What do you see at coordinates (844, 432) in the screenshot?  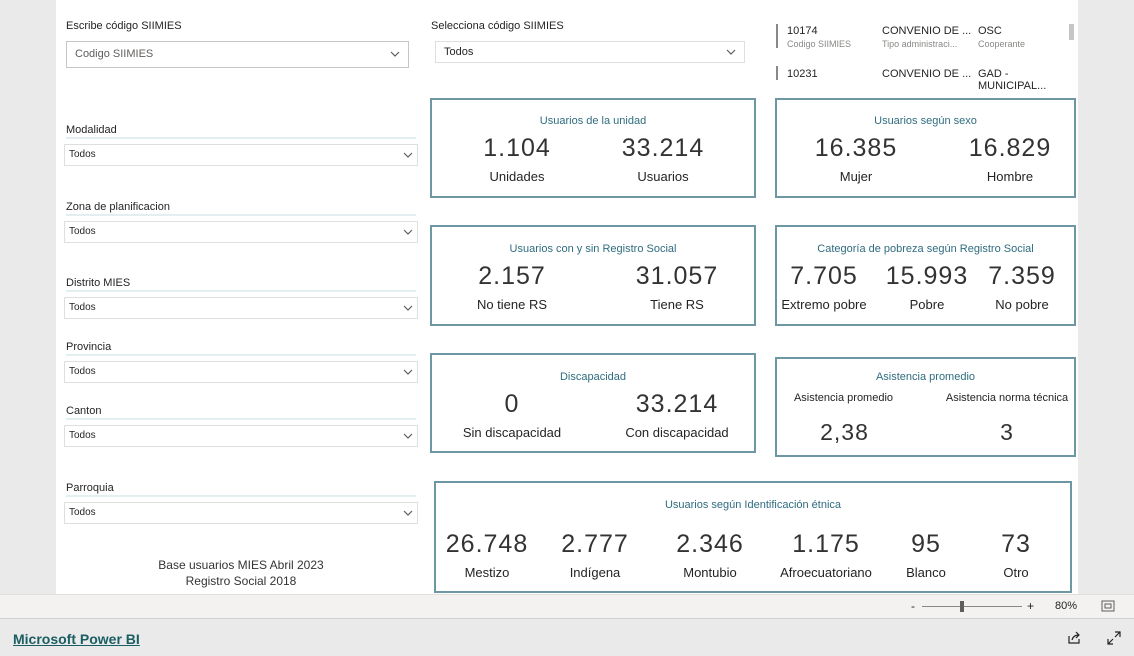 I see `asistencia-promedio-value: 2,38` at bounding box center [844, 432].